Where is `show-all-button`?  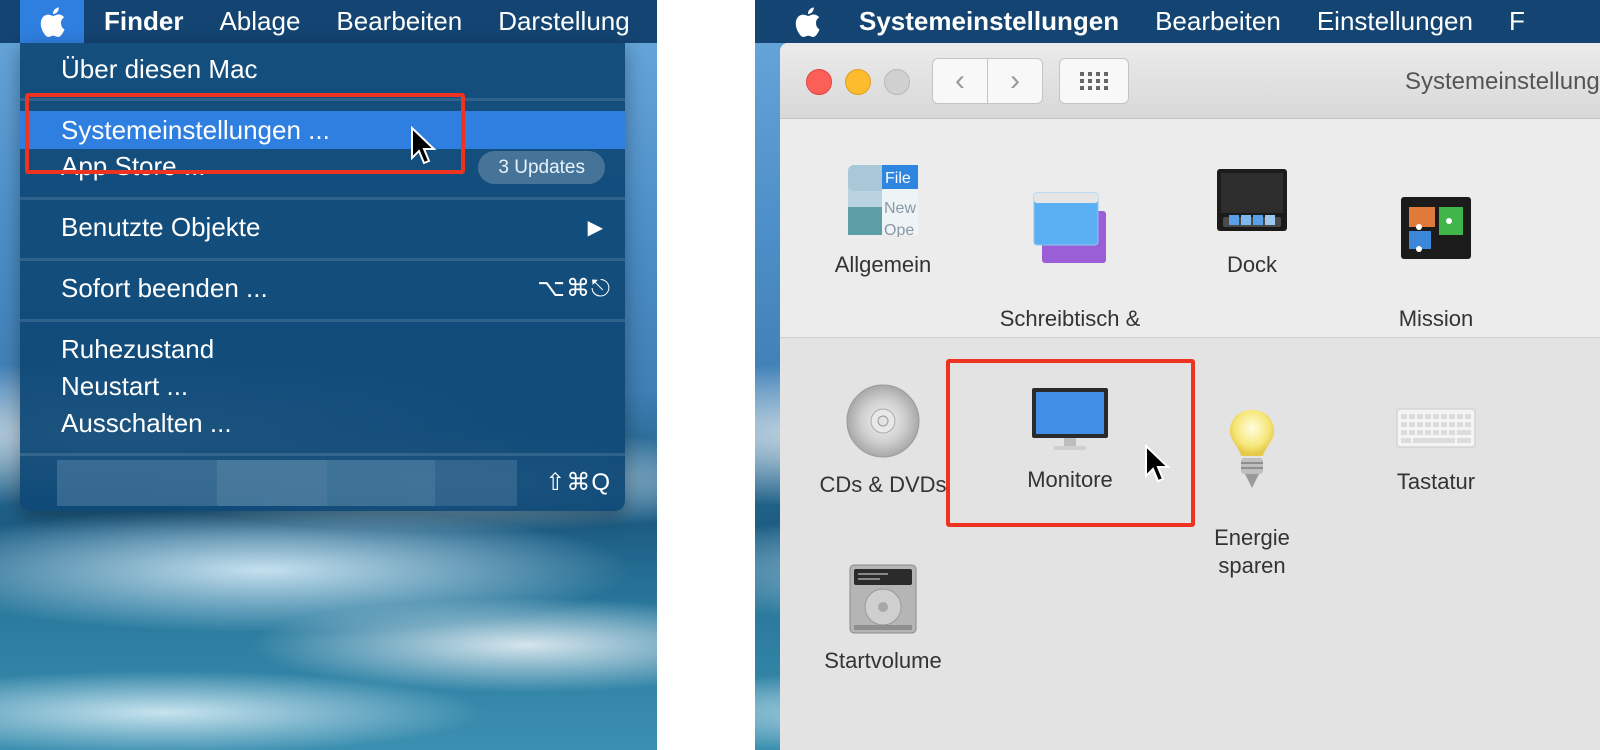 show-all-button is located at coordinates (1094, 81).